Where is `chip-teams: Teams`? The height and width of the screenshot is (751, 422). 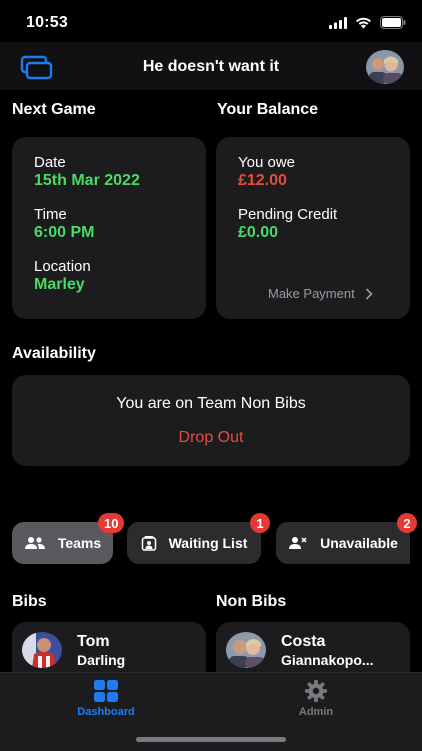 chip-teams: Teams is located at coordinates (62, 543).